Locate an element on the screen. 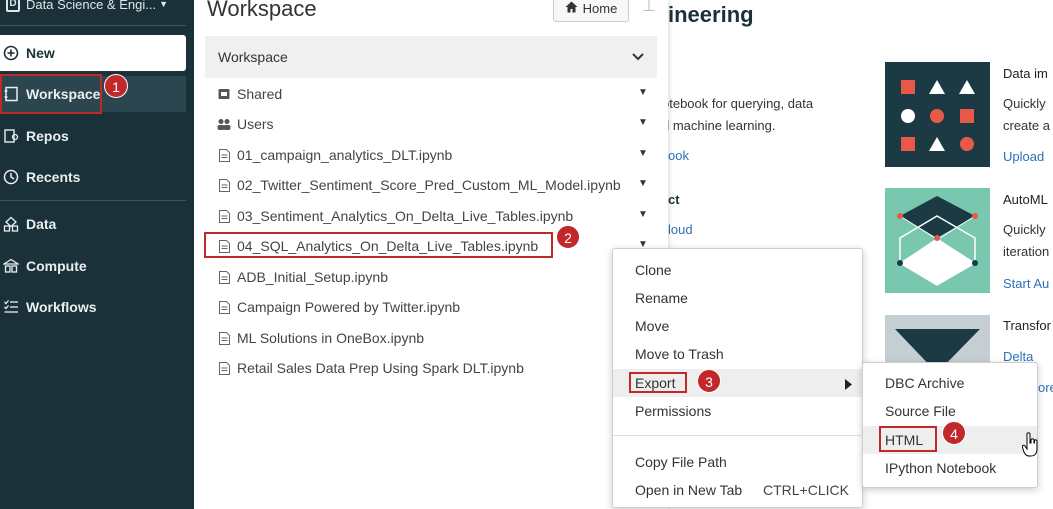 The width and height of the screenshot is (1053, 509). chevron-down-icon: ▼ is located at coordinates (163, 4).